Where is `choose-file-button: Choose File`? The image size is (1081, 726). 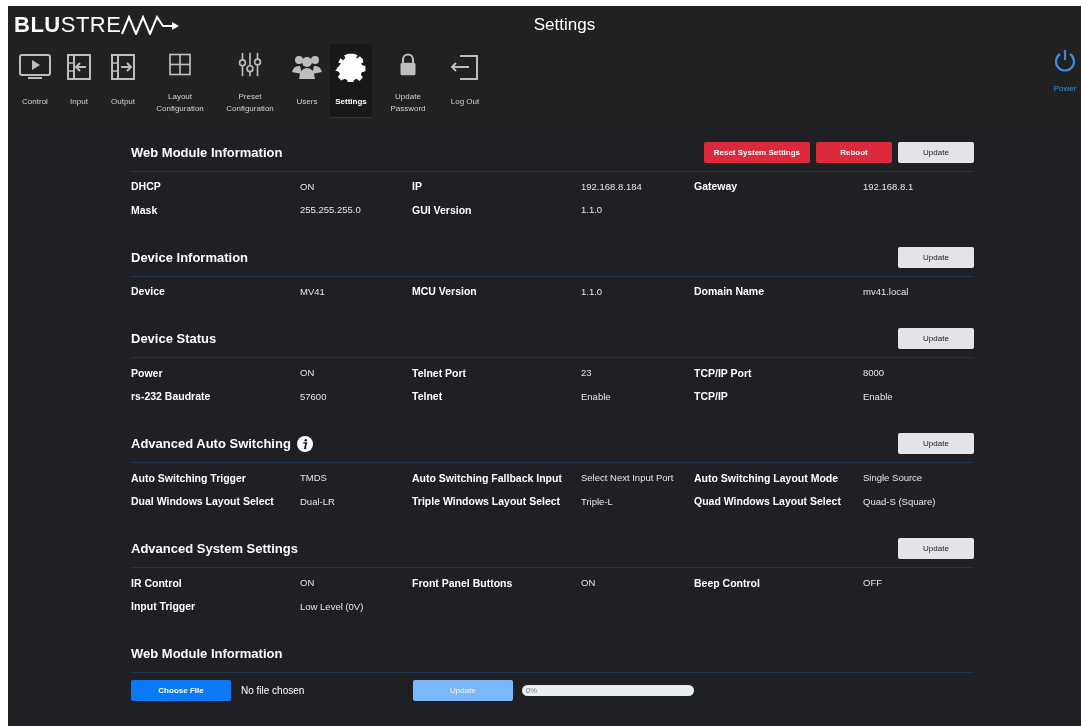 choose-file-button: Choose File is located at coordinates (181, 690).